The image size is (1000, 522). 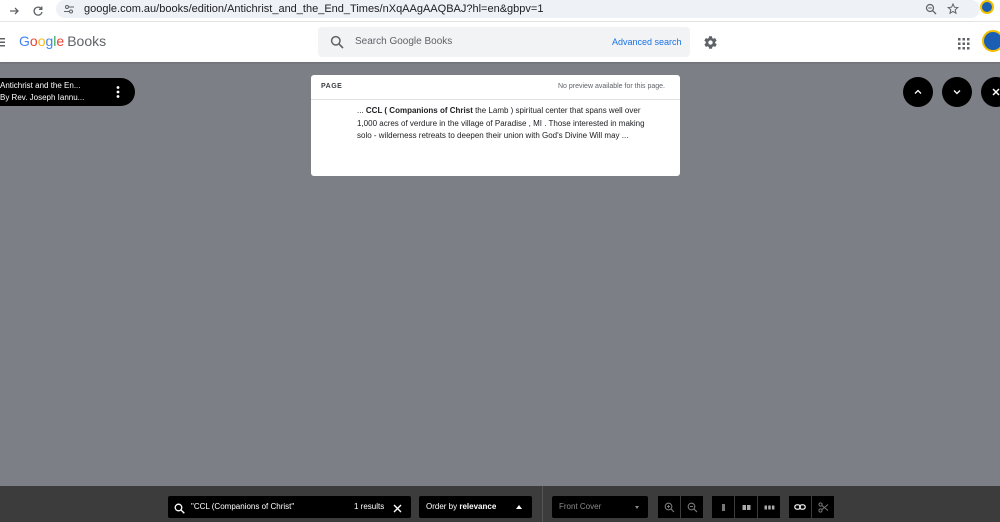 I want to click on copy-link-button, so click(x=800, y=507).